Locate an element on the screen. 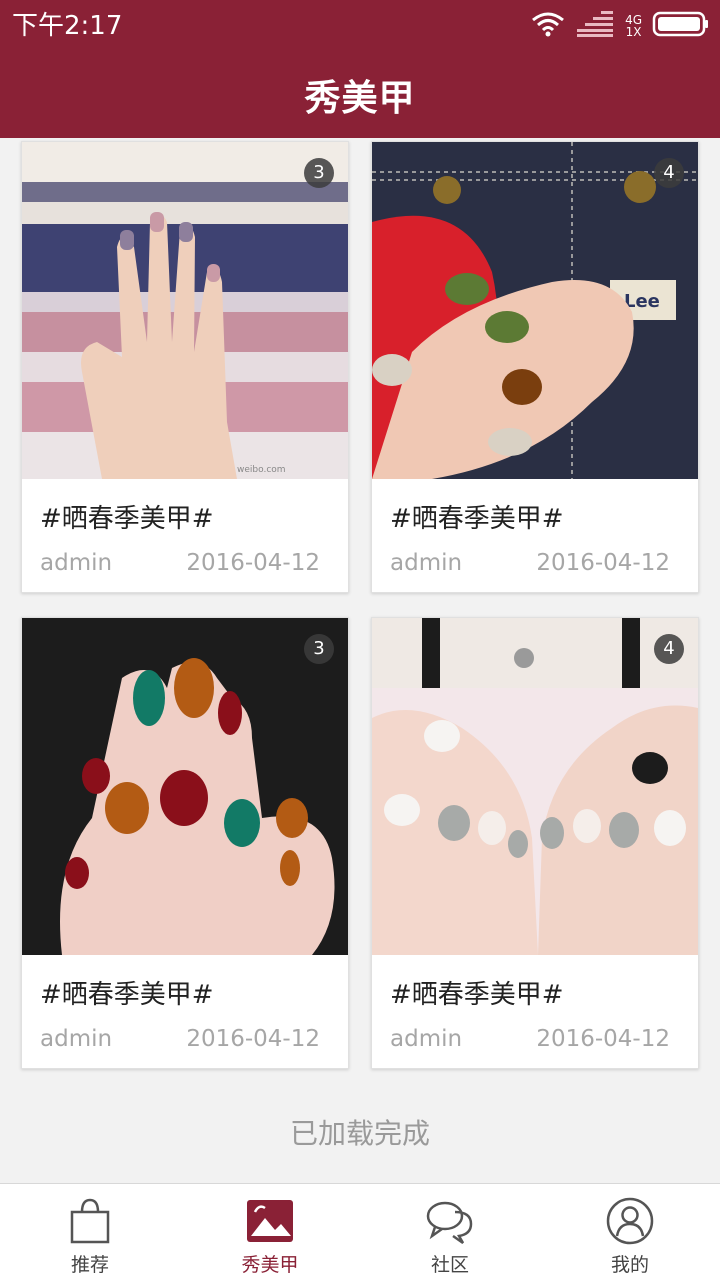 The height and width of the screenshot is (1281, 720). tab-label: 我的 is located at coordinates (629, 1265).